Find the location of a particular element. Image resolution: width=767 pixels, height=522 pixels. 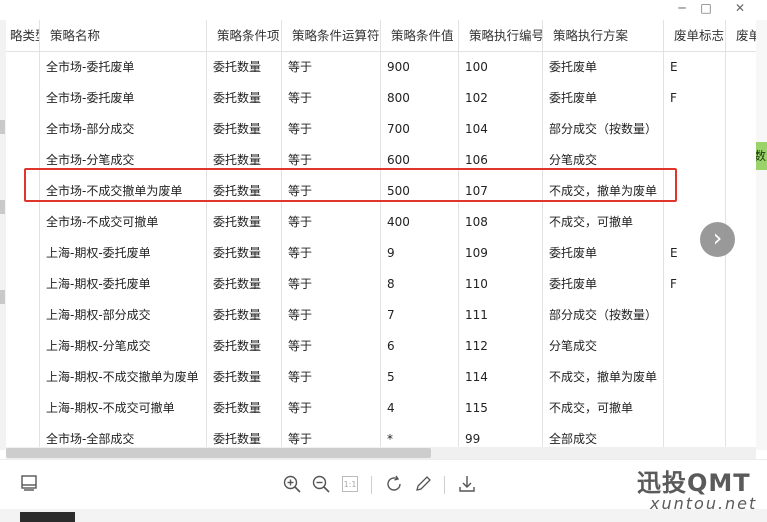

table-row: 全市场-部分成交 委托数量 等于 700 104 部分成交（按数量） is located at coordinates (381, 130).